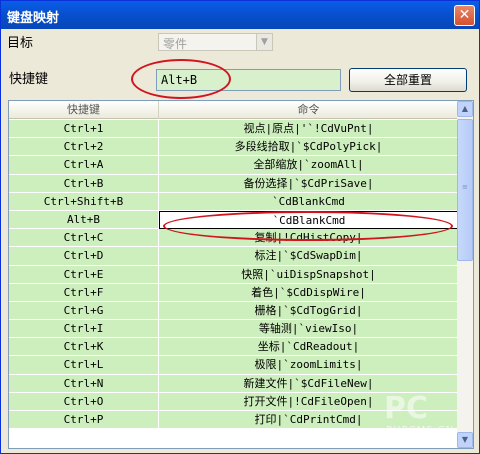  I want to click on shortcut-cell: Ctrl+D, so click(84, 256).